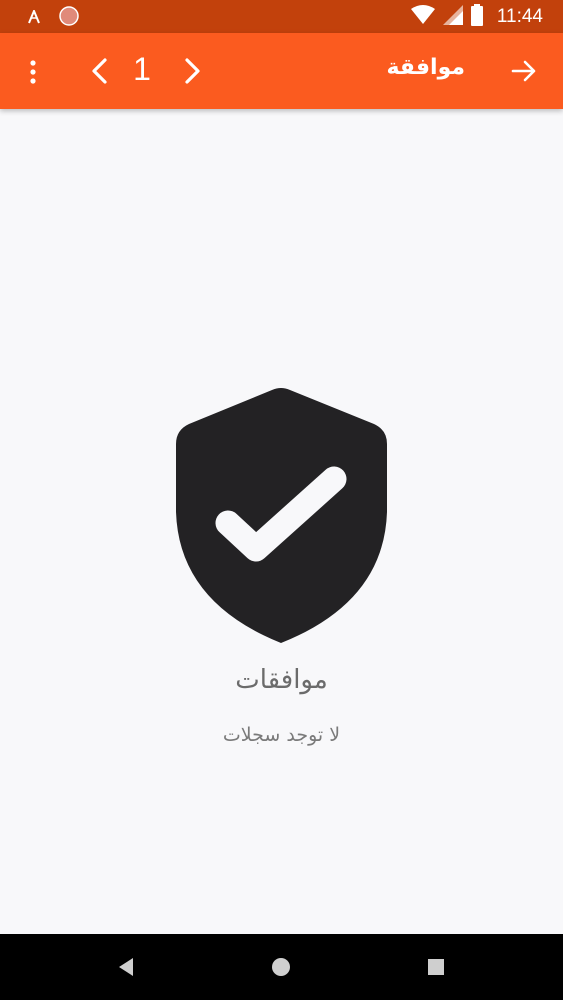 The height and width of the screenshot is (1000, 563). Describe the element at coordinates (281, 71) in the screenshot. I see `app-bar: 1 موافقة` at that location.